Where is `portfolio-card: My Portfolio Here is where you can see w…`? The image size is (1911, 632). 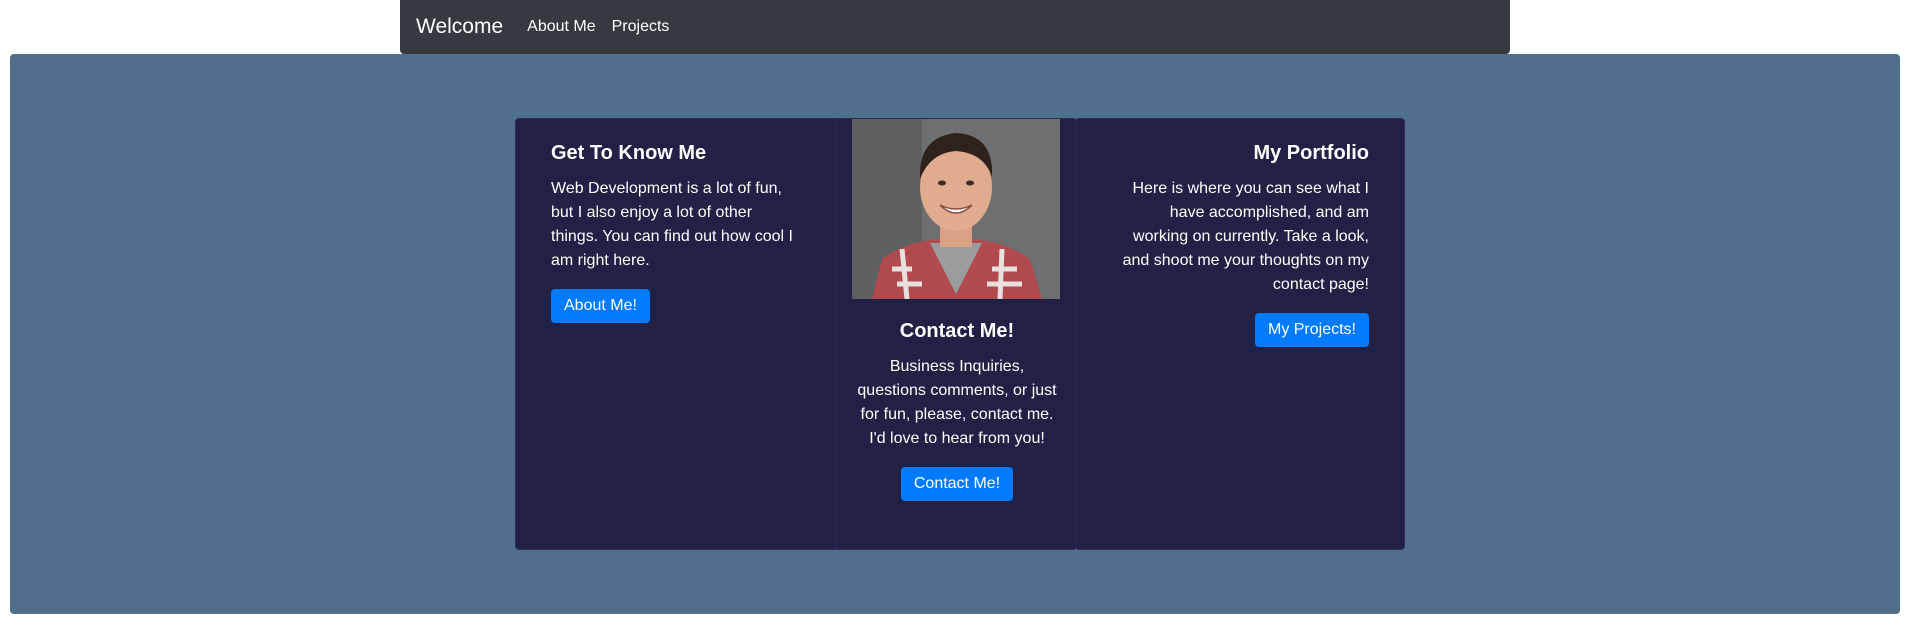
portfolio-card: My Portfolio Here is where you can see w… is located at coordinates (1240, 334).